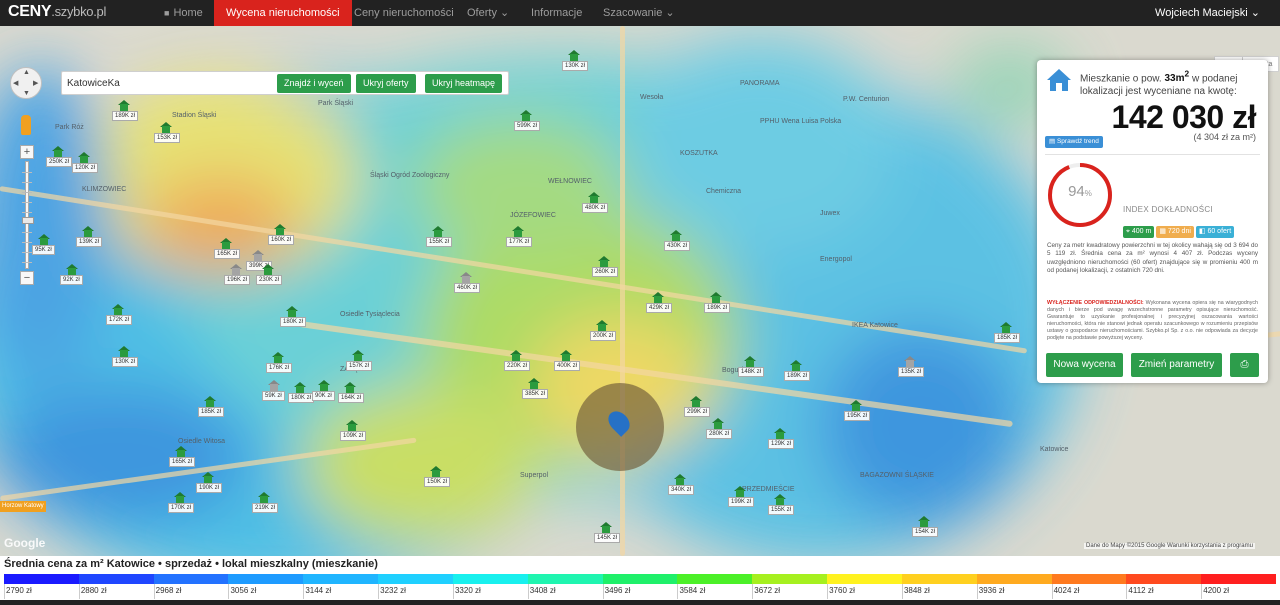  I want to click on pan-control: ▲ ▼ ◀ ▶, so click(26, 83).